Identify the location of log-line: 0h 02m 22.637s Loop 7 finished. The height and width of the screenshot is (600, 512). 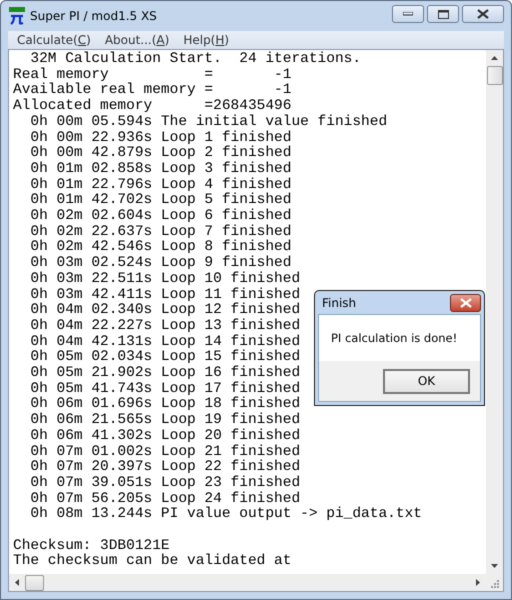
(160, 232).